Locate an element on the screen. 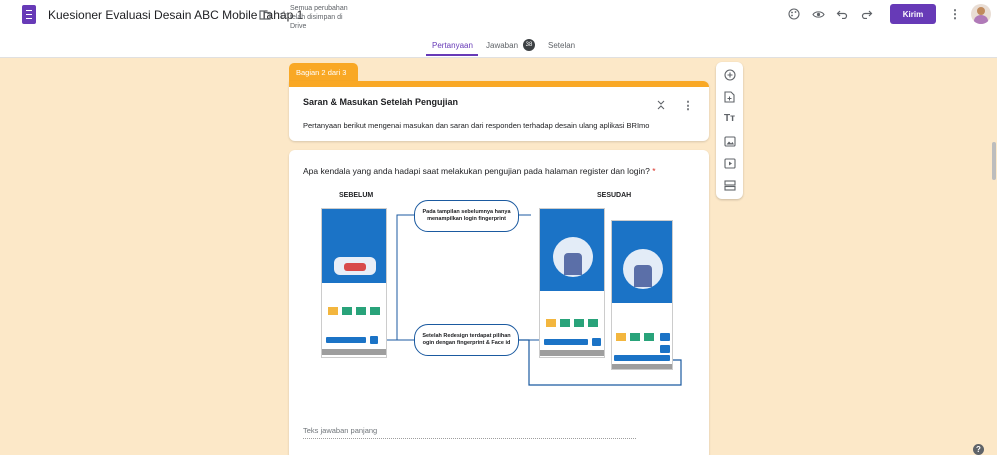 This screenshot has width=997, height=455. tab-responses: Jawaban is located at coordinates (502, 45).